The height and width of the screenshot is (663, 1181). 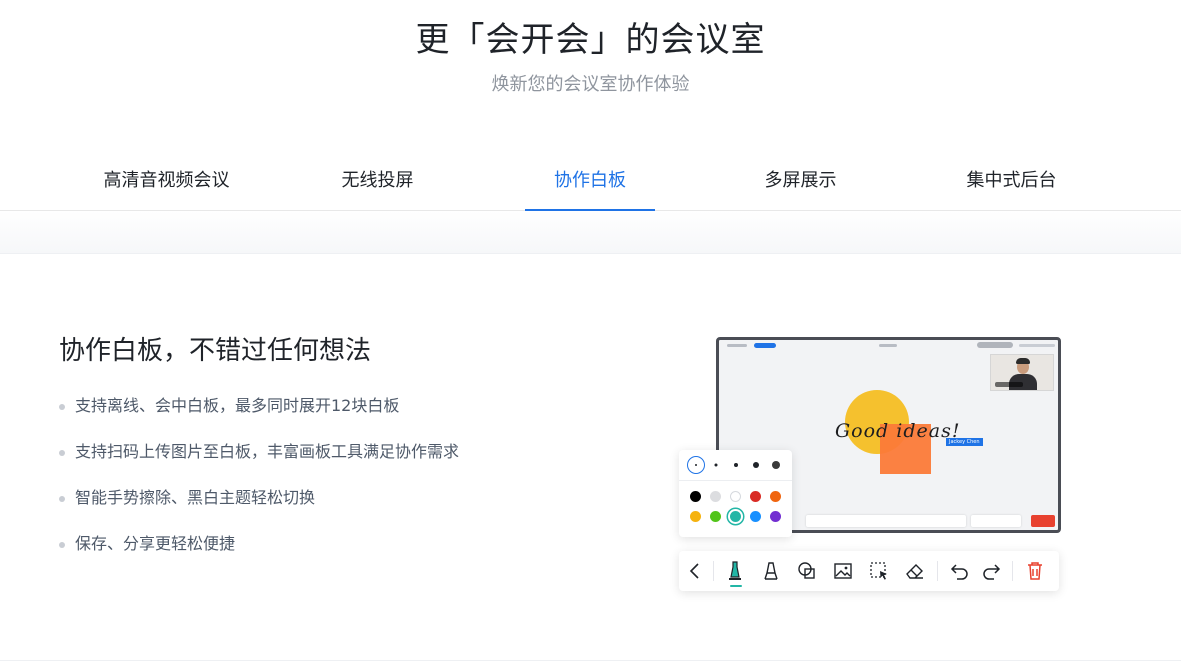 I want to click on image-icon, so click(x=843, y=571).